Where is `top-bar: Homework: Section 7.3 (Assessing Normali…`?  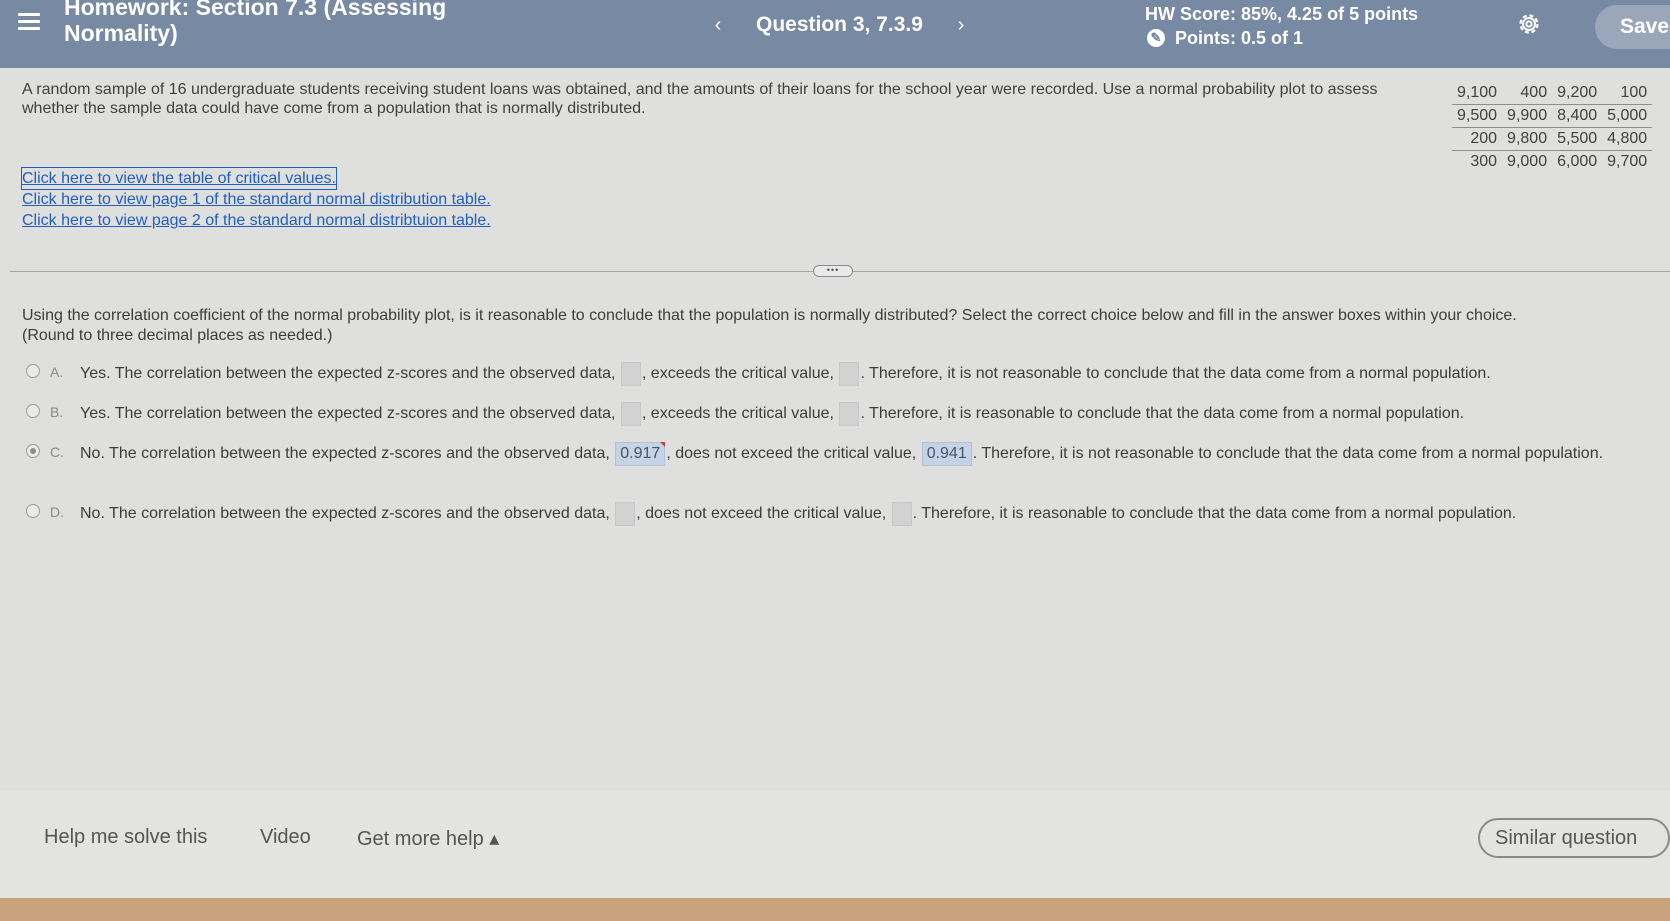
top-bar: Homework: Section 7.3 (Assessing Normali… is located at coordinates (835, 34).